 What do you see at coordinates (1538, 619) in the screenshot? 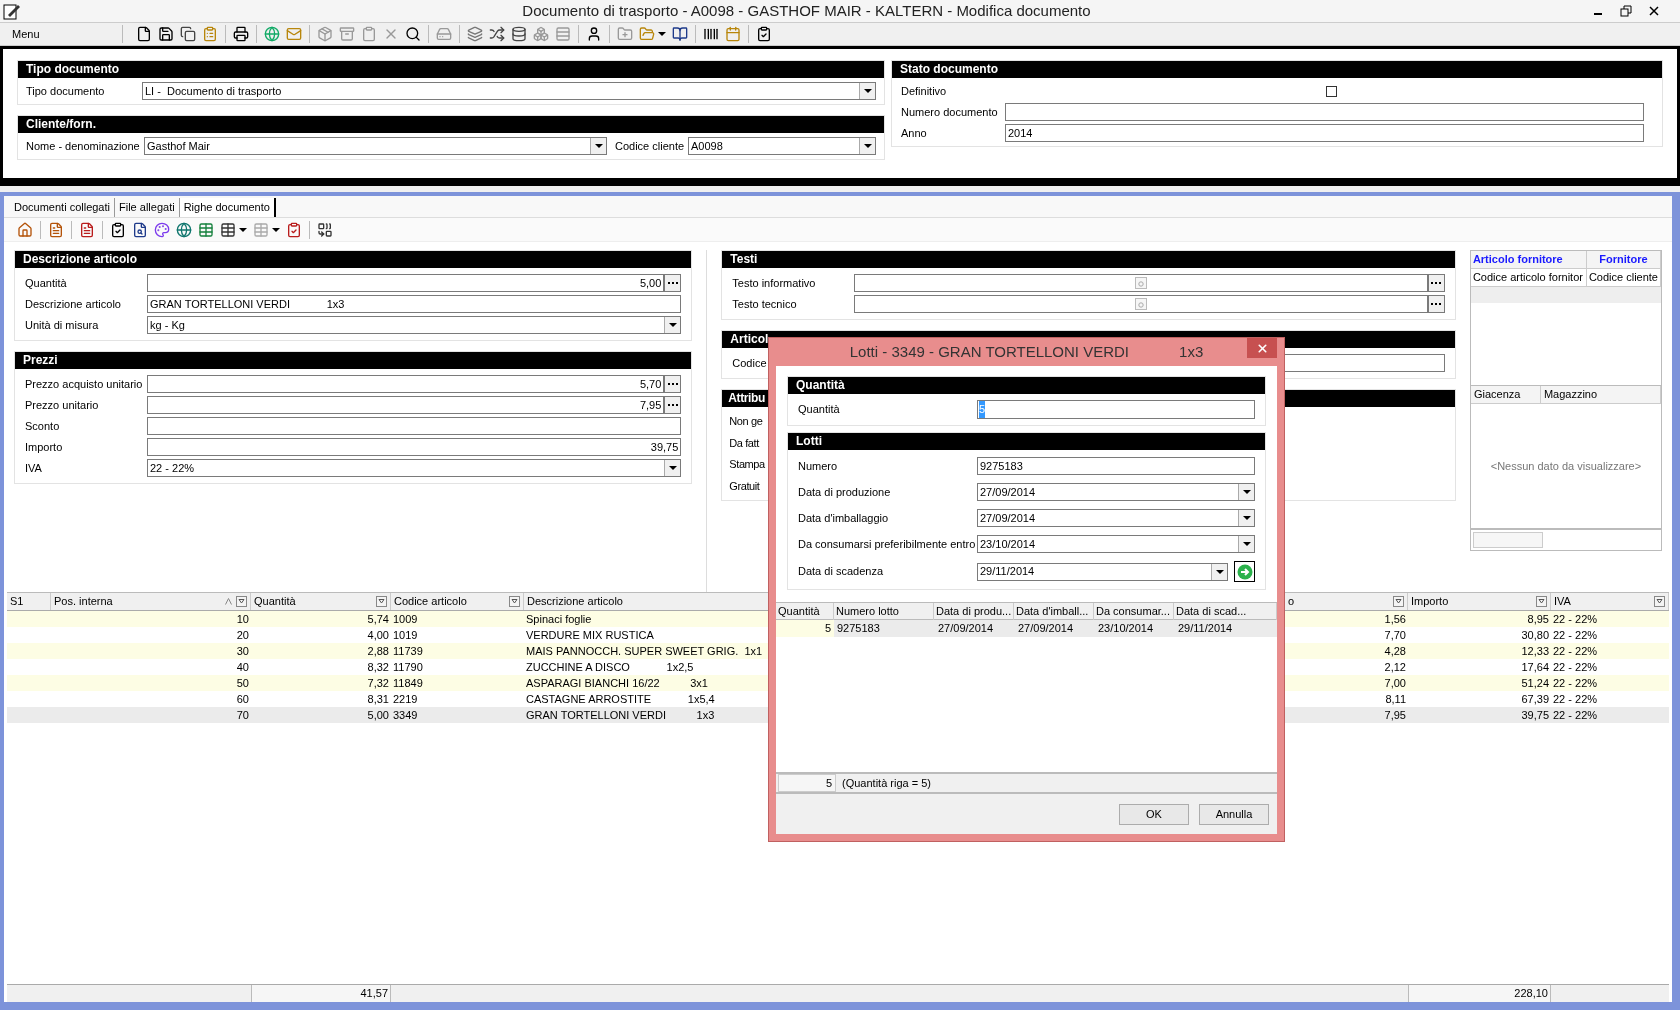
I see `table-cell-text: 8,95` at bounding box center [1538, 619].